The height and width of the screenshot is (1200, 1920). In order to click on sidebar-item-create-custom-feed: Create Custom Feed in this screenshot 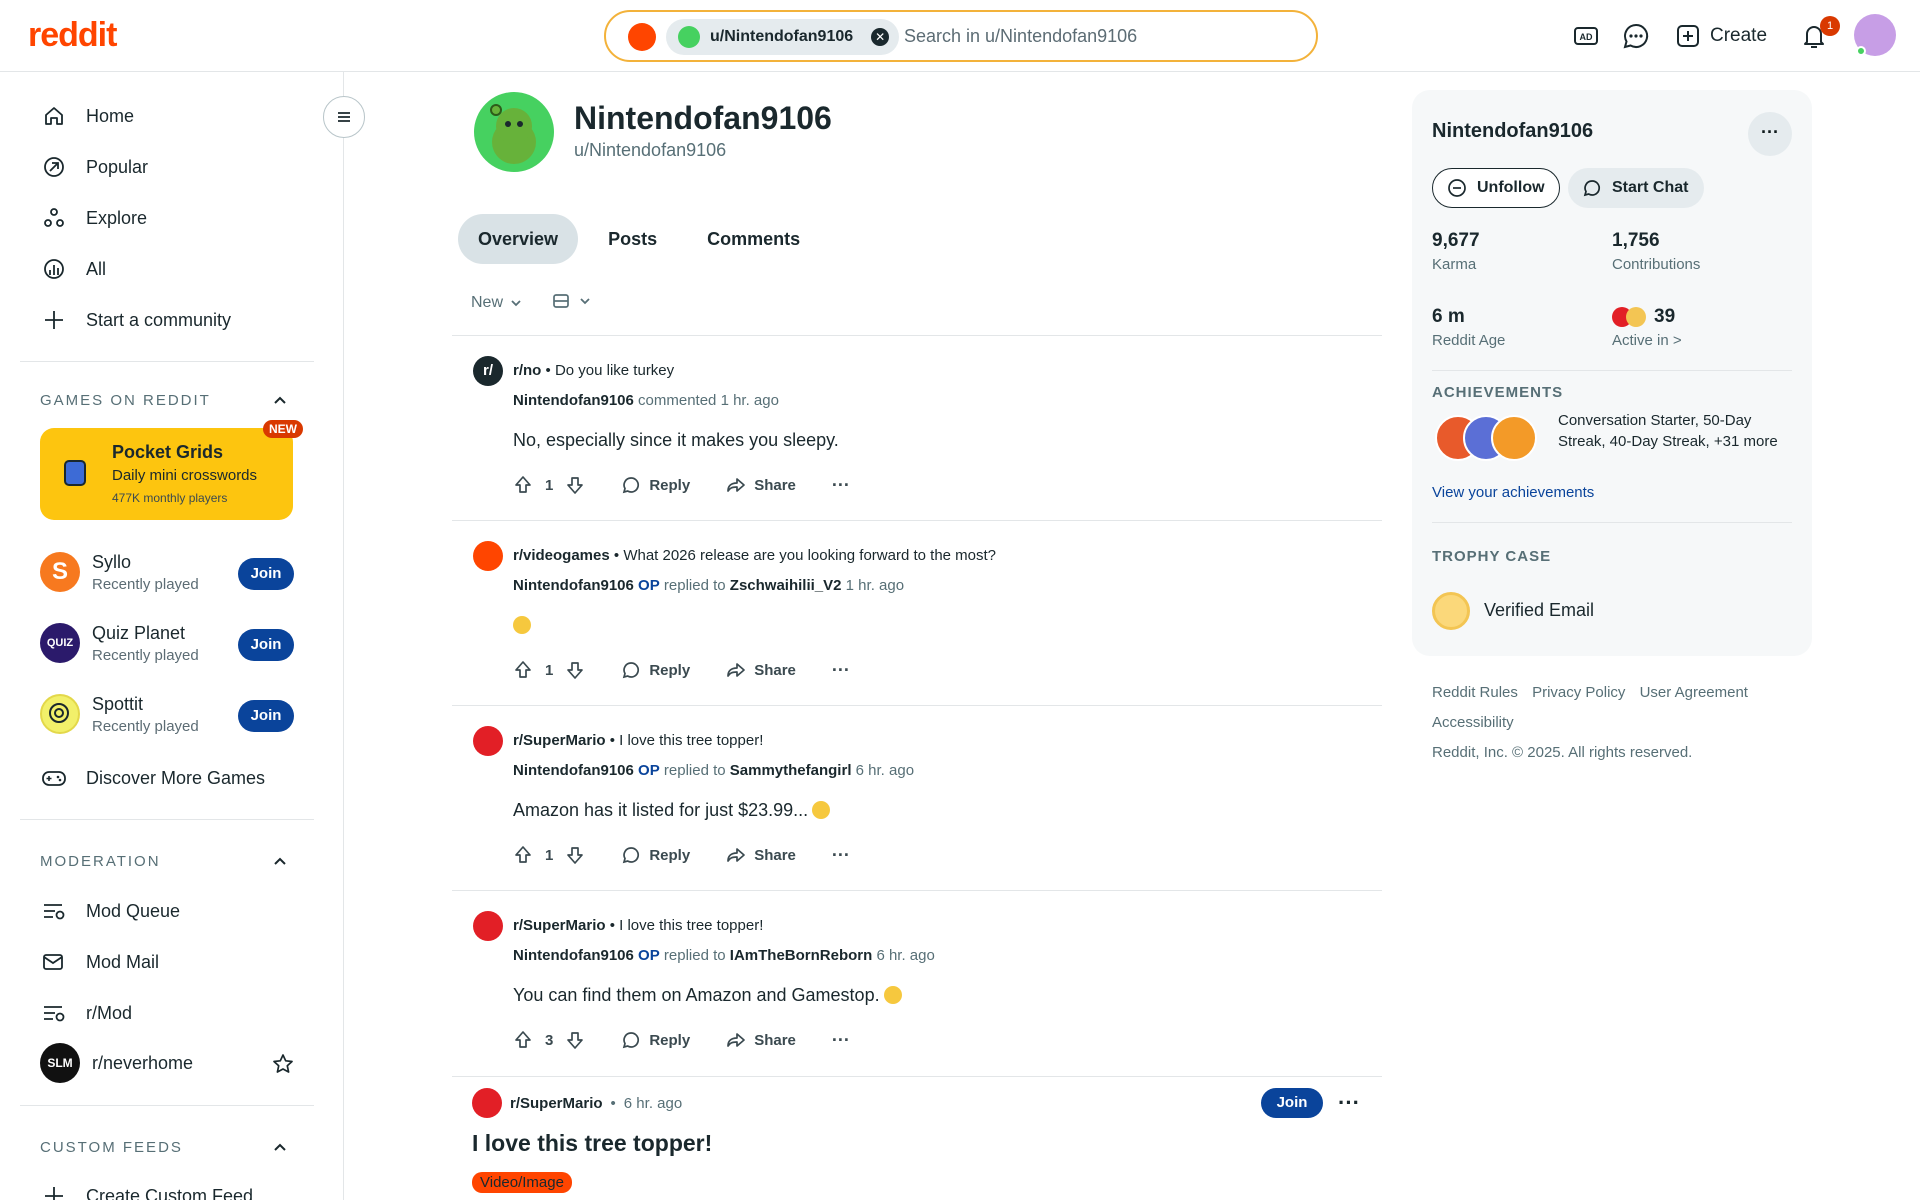, I will do `click(146, 1188)`.